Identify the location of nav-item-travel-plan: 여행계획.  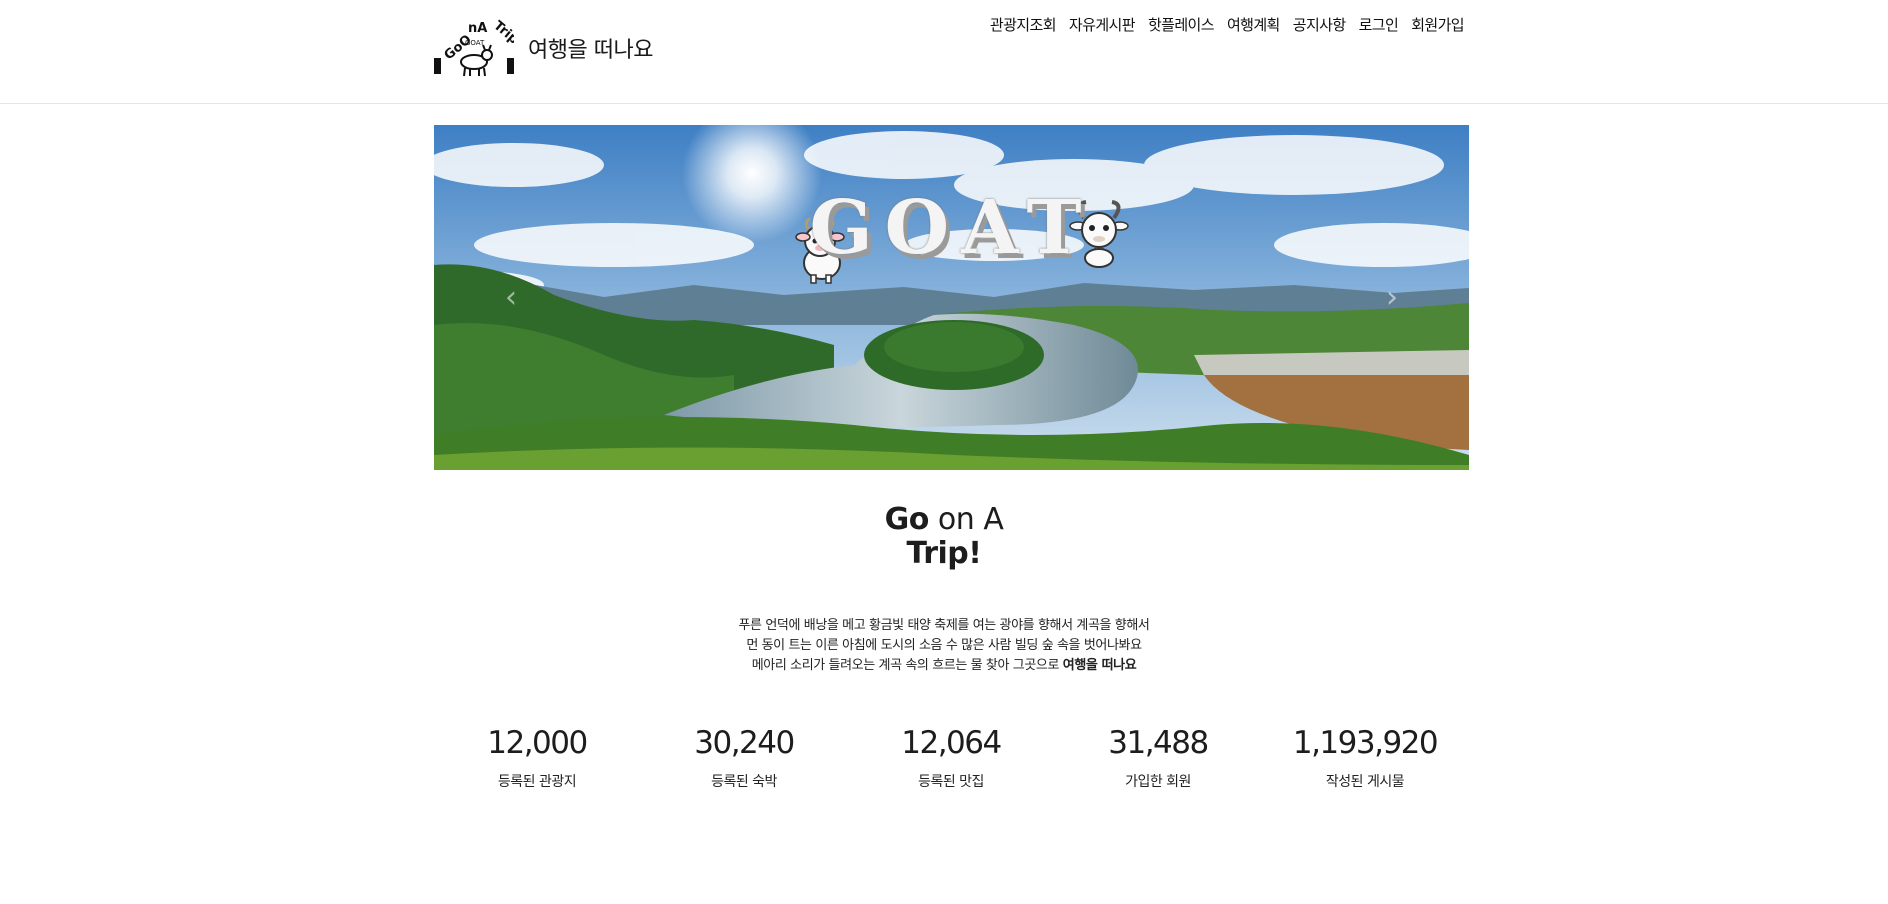
(1253, 24).